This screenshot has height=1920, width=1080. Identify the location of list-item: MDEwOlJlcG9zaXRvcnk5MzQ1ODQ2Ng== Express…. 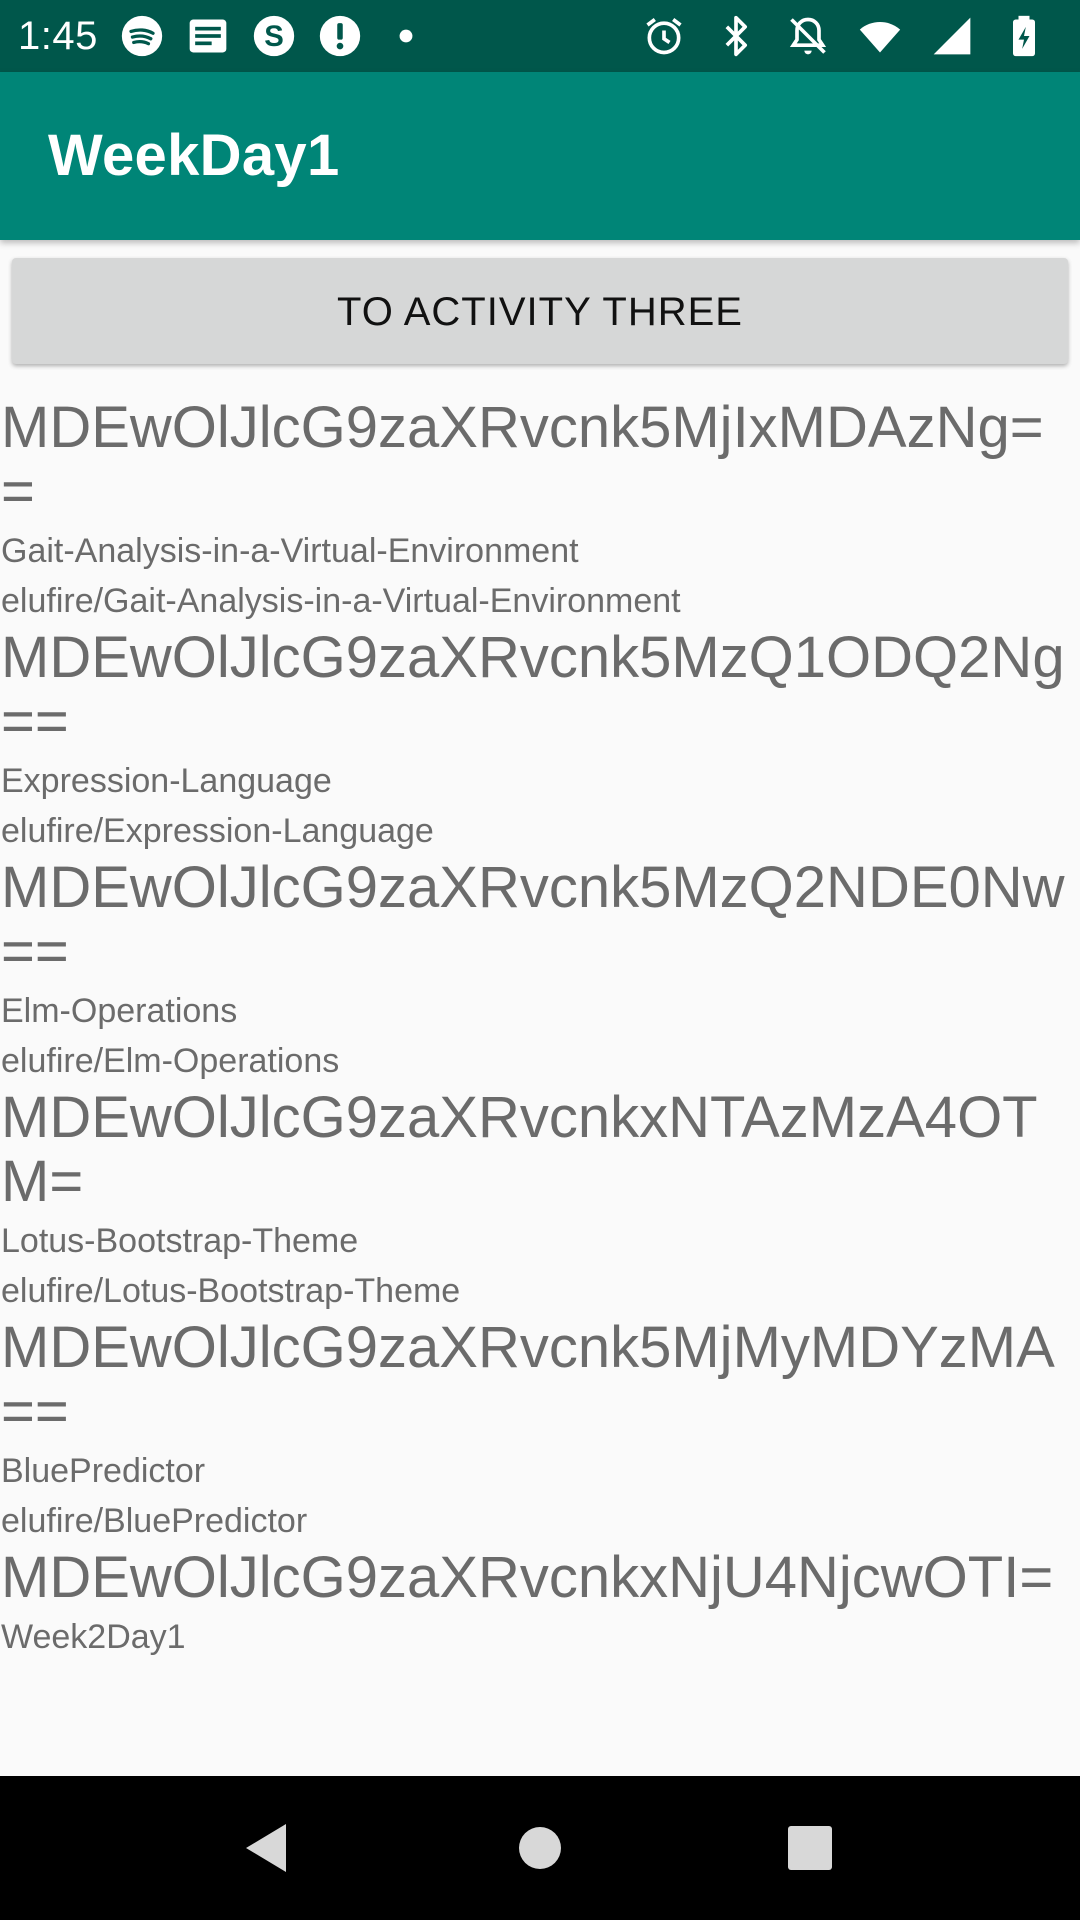
(540, 741).